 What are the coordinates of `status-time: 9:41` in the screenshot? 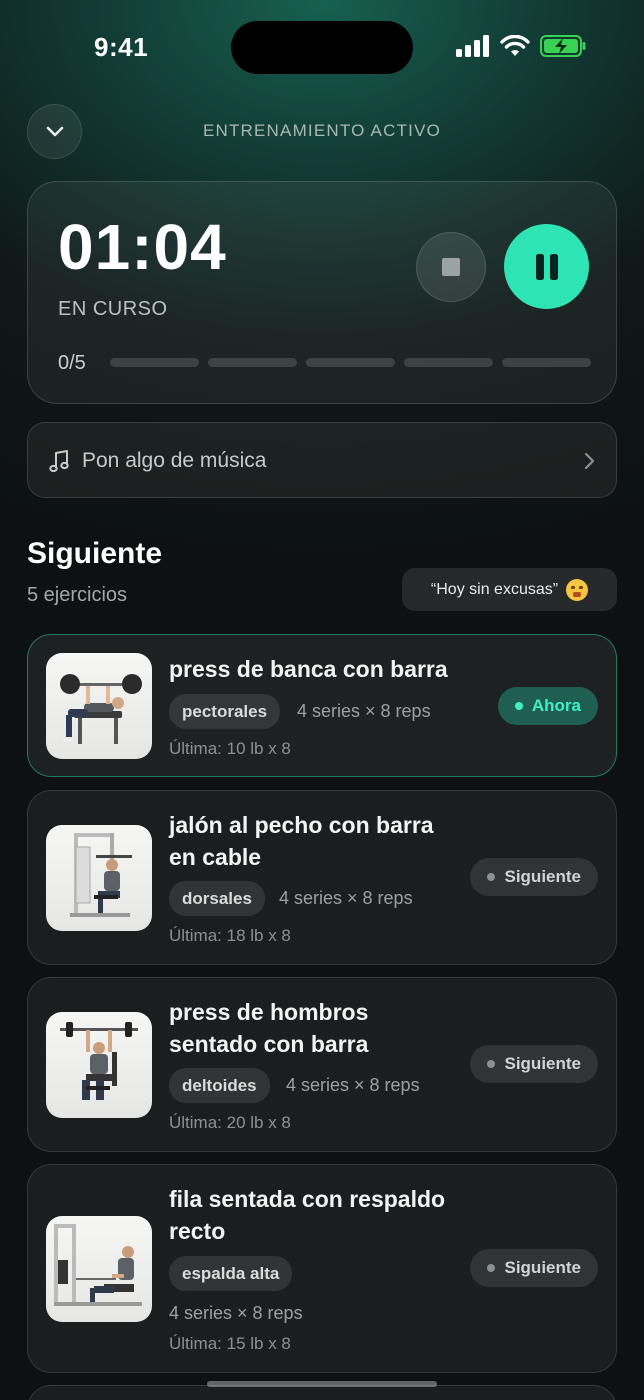 It's located at (121, 47).